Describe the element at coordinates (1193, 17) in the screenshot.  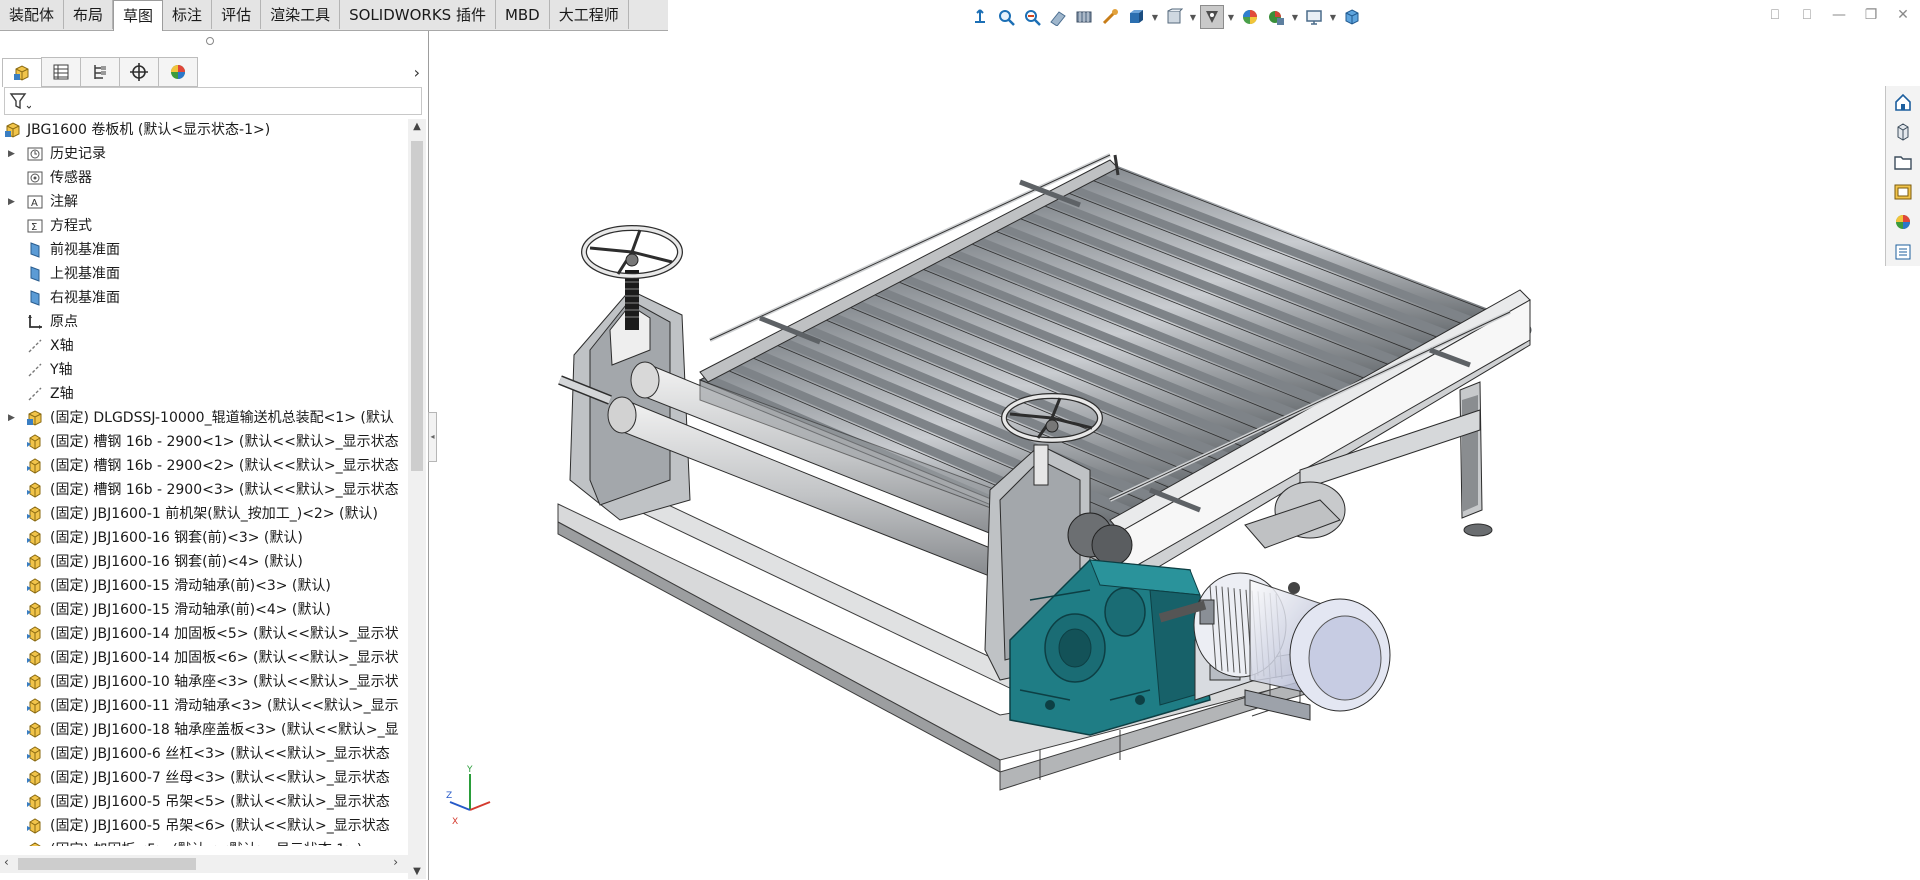
I see `hide-show-dropdown: ▼` at that location.